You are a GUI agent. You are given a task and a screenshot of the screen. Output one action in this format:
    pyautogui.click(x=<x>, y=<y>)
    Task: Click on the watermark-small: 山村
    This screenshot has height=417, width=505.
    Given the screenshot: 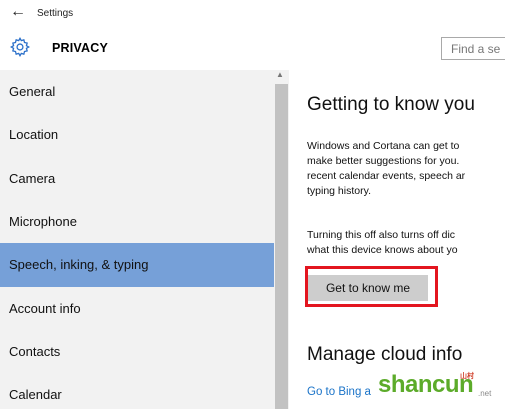 What is the action you would take?
    pyautogui.click(x=467, y=376)
    